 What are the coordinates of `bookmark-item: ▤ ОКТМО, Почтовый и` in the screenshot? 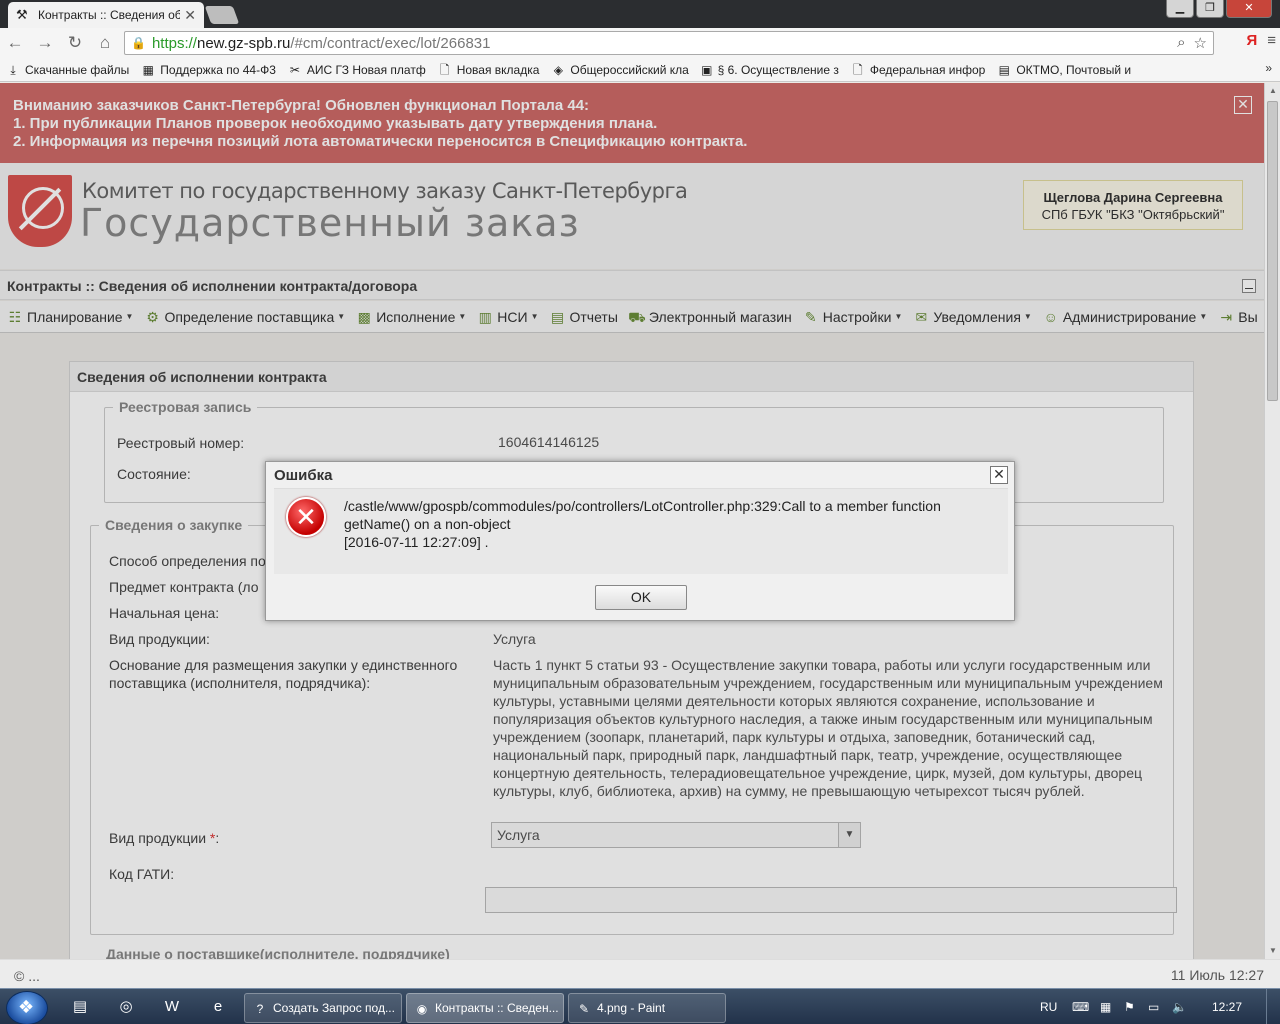 It's located at (1064, 70).